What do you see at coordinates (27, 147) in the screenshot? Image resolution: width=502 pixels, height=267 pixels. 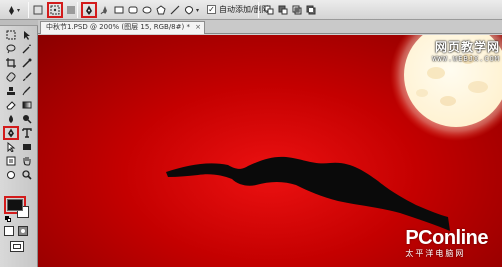 I see `rectangle-tool-icon` at bounding box center [27, 147].